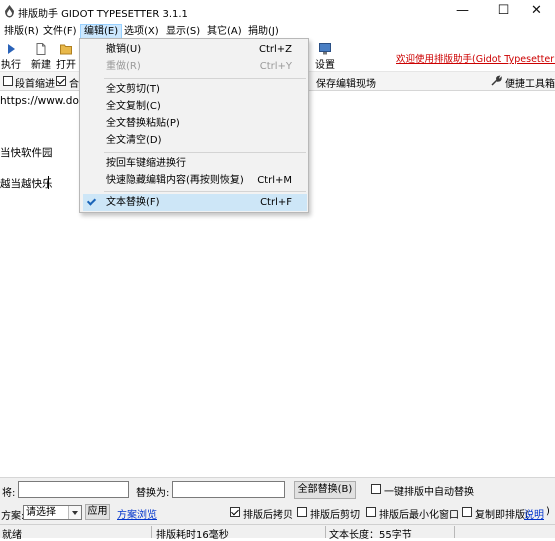 The width and height of the screenshot is (555, 541). What do you see at coordinates (462, 11) in the screenshot?
I see `minimize-button: —` at bounding box center [462, 11].